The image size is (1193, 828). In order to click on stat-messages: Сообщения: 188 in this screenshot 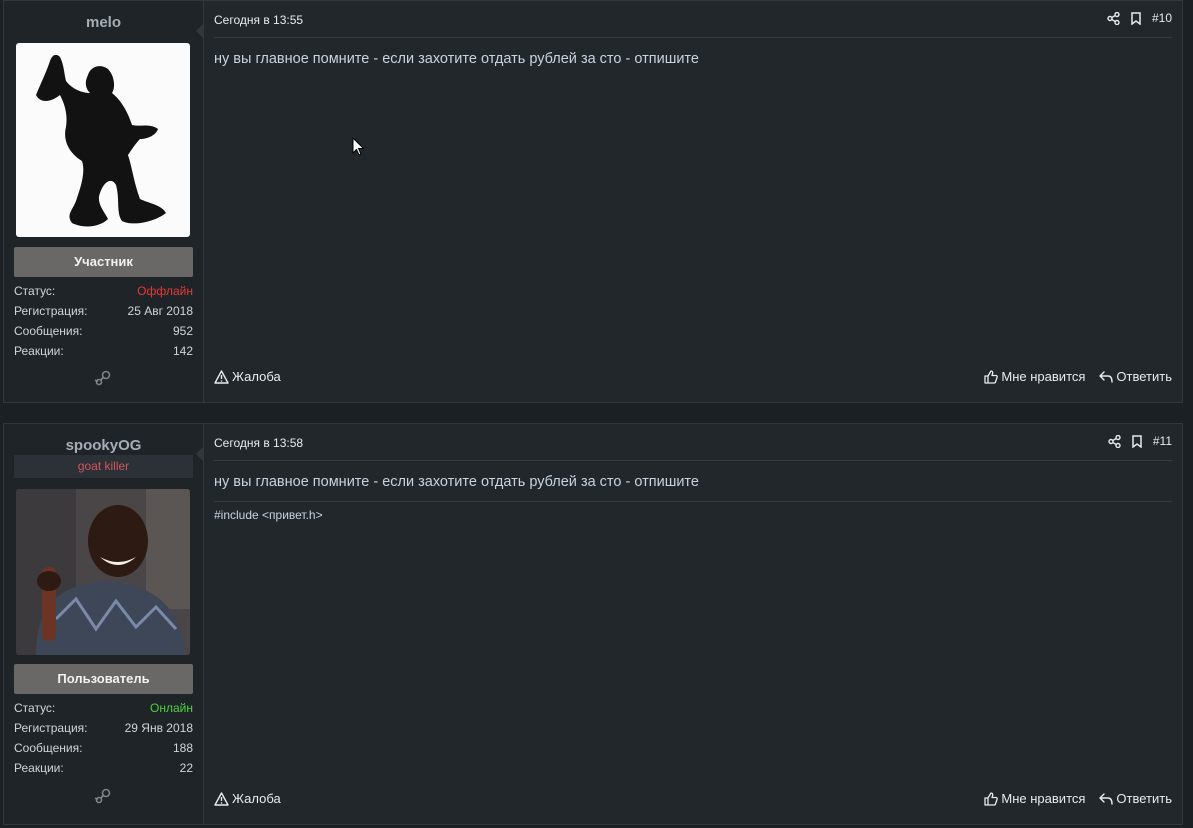, I will do `click(103, 748)`.